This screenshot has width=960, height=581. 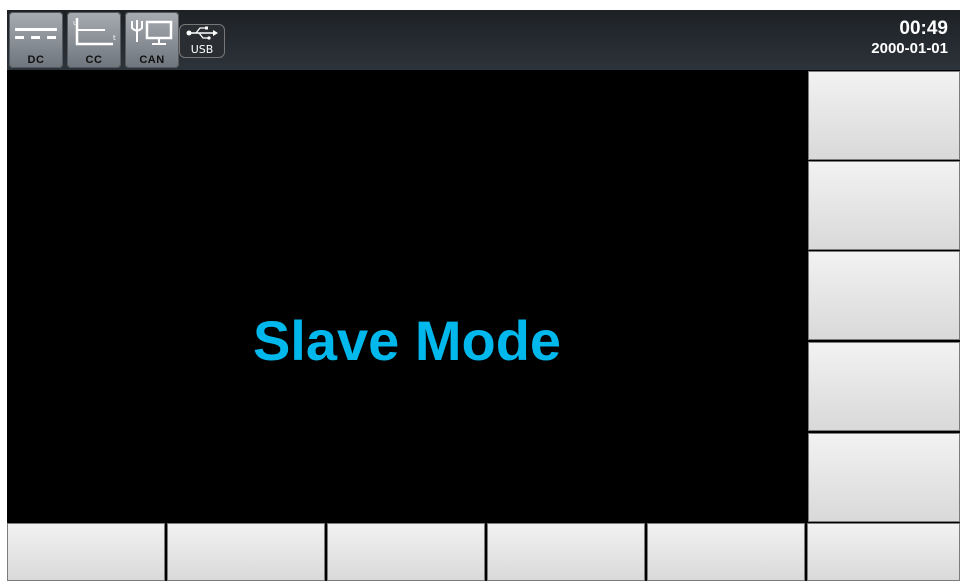 I want to click on clock-date: 2000-01-01, so click(x=909, y=48).